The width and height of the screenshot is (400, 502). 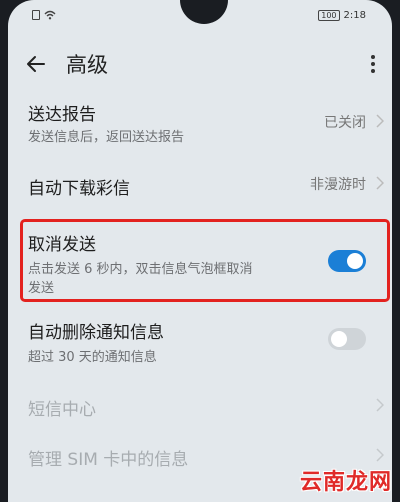 I want to click on battery-icon: 100, so click(x=329, y=15).